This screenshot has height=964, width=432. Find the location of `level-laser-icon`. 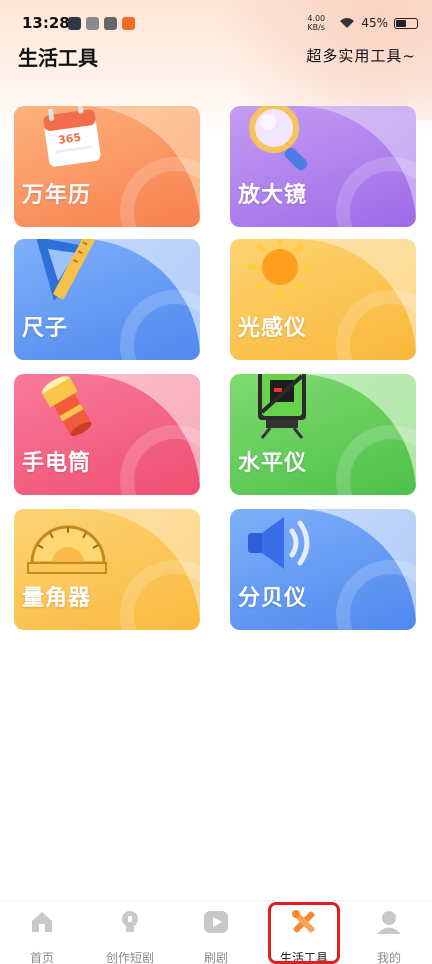

level-laser-icon is located at coordinates (282, 406).